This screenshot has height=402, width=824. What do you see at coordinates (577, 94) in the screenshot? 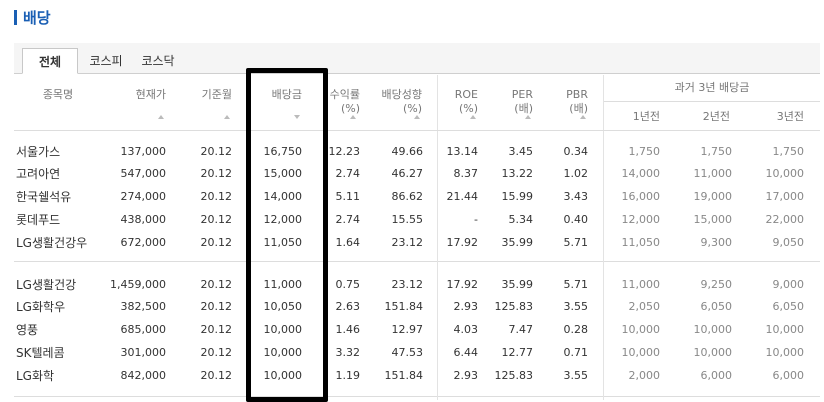
I see `col-header-pbr-line1: PBR` at bounding box center [577, 94].